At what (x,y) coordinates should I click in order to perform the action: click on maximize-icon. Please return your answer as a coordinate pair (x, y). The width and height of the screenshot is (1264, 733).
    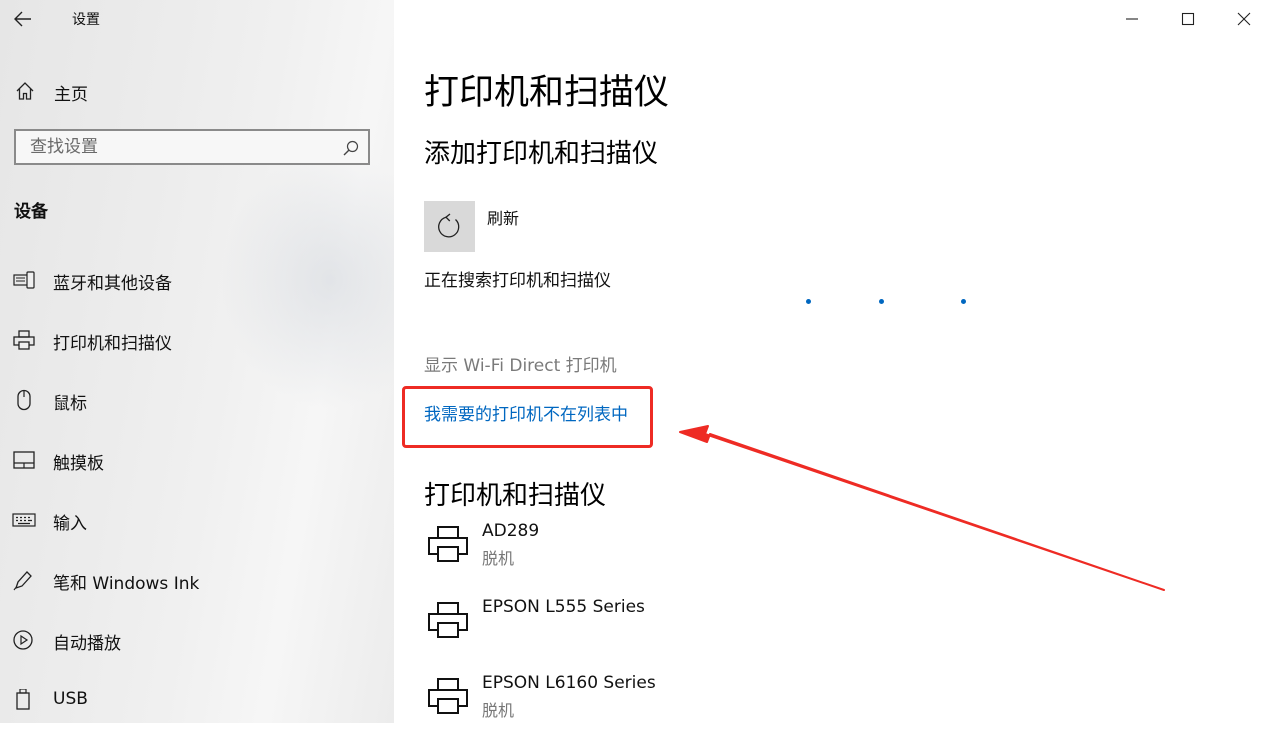
    Looking at the image, I should click on (1188, 19).